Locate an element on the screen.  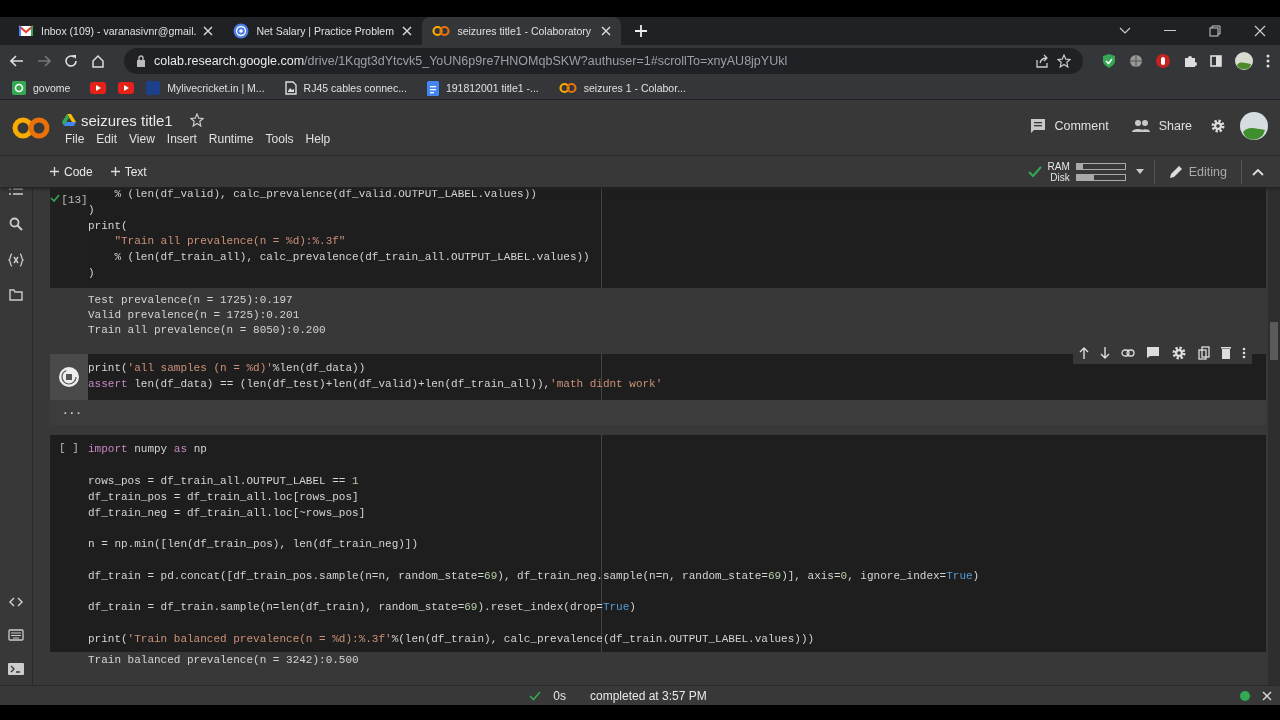
sidebar-icon is located at coordinates (1216, 61).